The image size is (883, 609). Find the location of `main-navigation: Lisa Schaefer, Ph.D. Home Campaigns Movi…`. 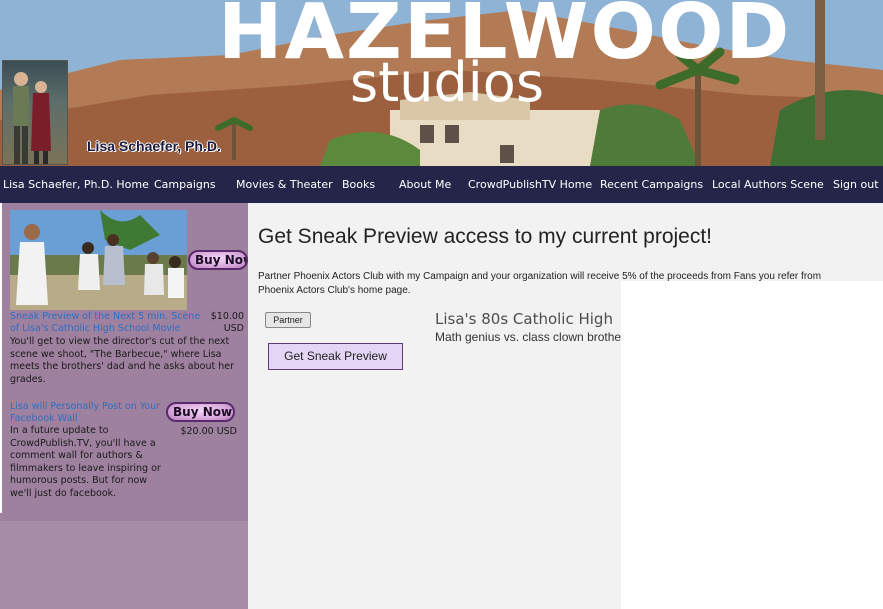

main-navigation: Lisa Schaefer, Ph.D. Home Campaigns Movi… is located at coordinates (441, 184).